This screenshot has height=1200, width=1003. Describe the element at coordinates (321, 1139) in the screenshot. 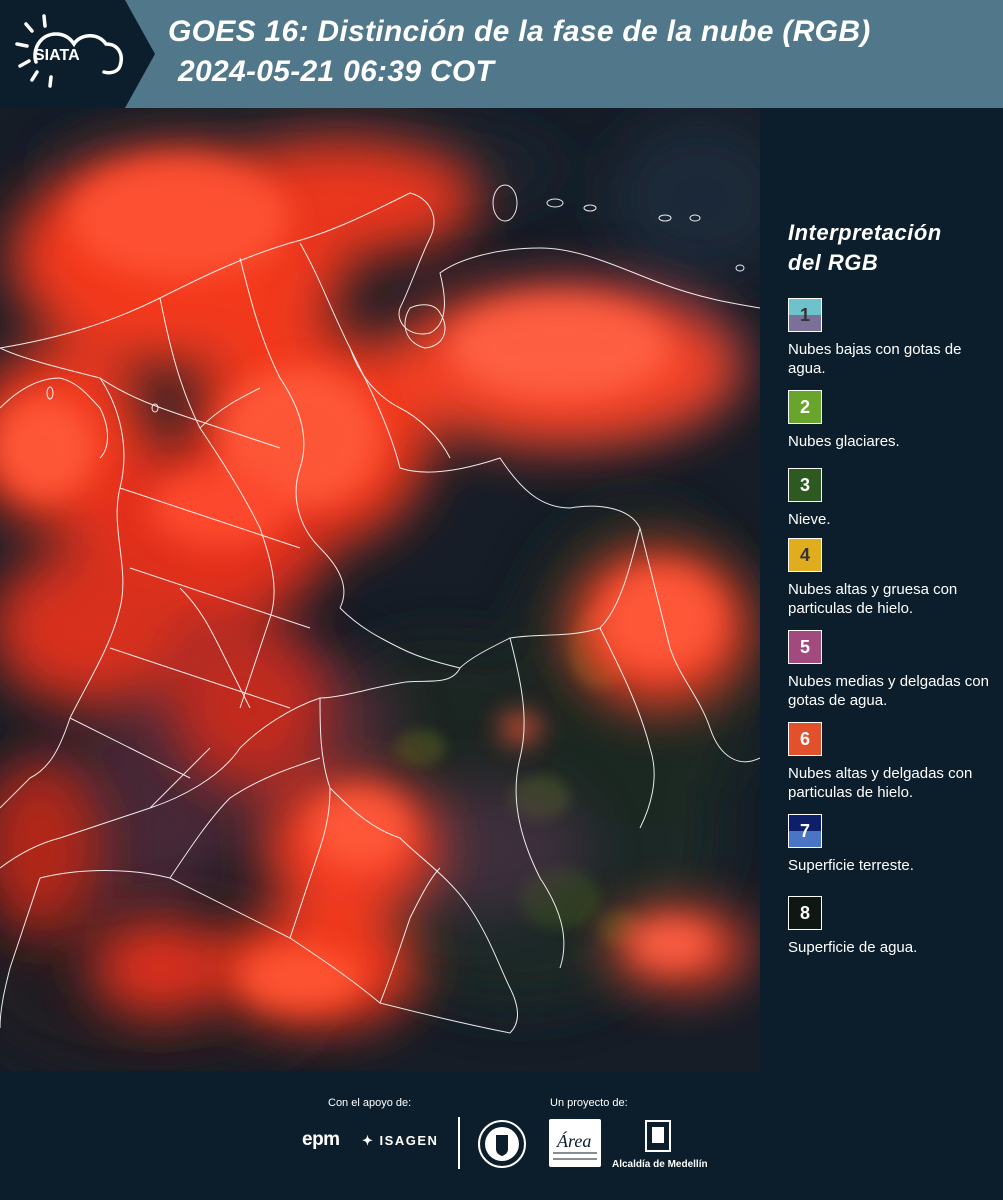

I see `epm-logo: epm` at that location.